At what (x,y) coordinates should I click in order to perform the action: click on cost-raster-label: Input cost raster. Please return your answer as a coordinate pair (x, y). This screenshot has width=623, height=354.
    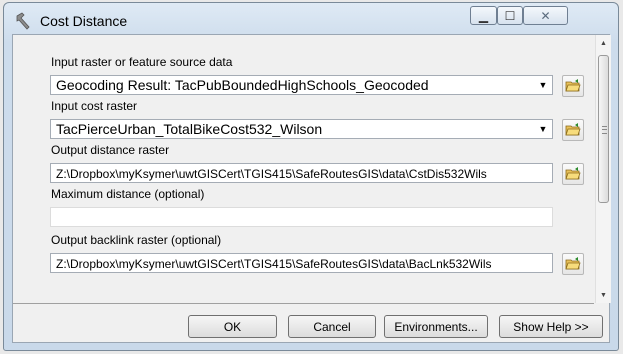
    Looking at the image, I should click on (94, 106).